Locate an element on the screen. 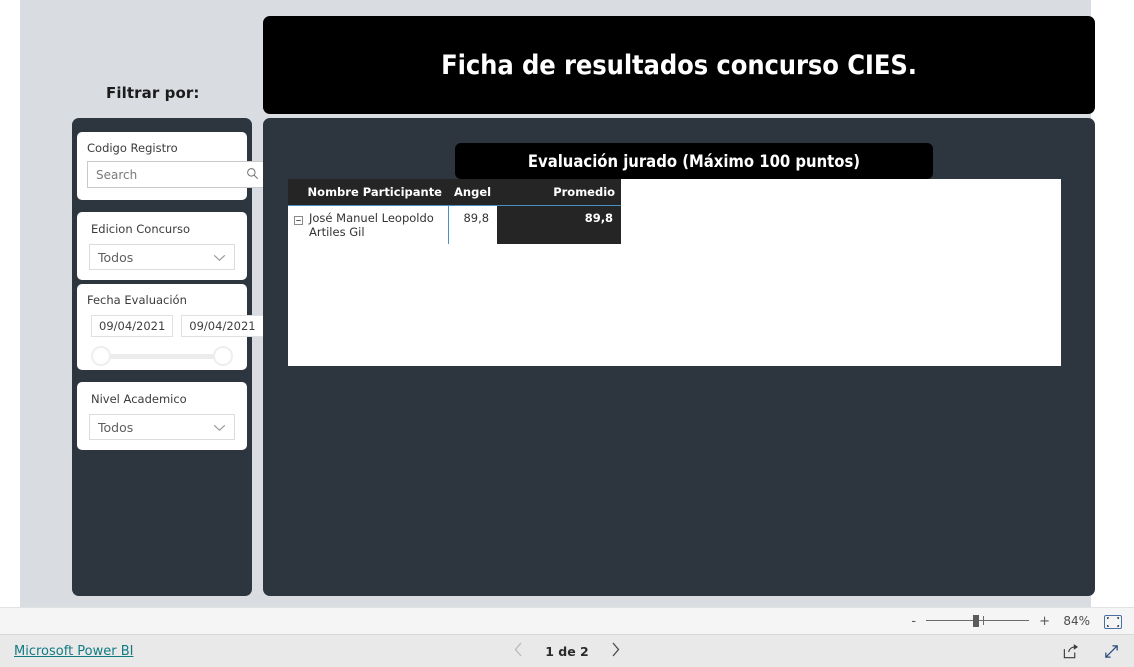 The width and height of the screenshot is (1134, 667). column-header-angel: Angel is located at coordinates (473, 192).